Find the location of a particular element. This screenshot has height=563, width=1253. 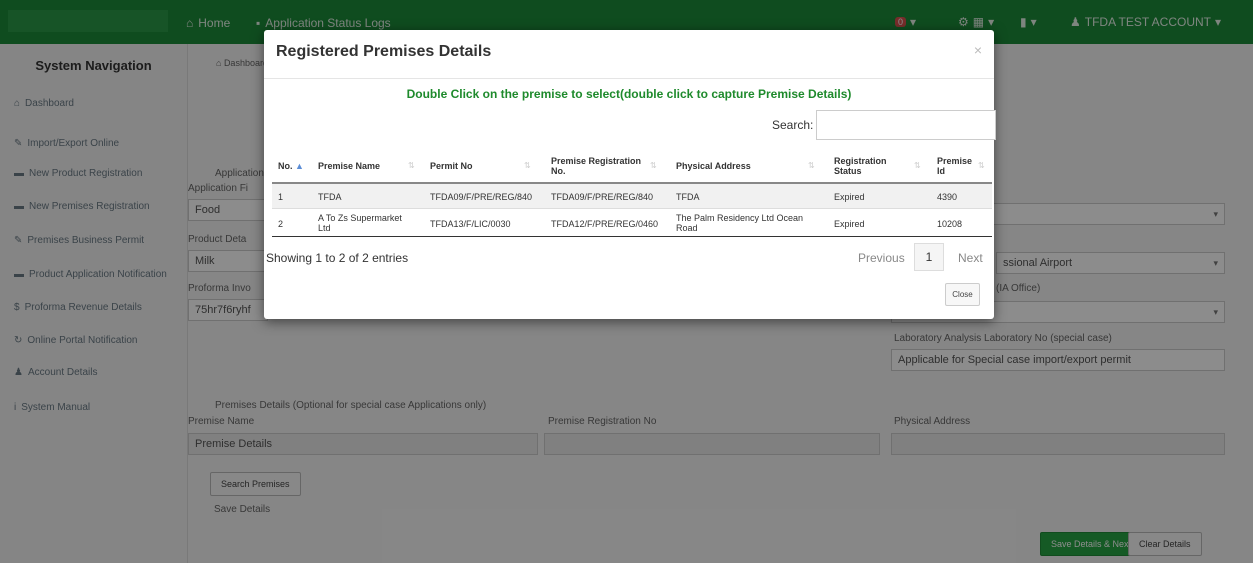

column-label: Premise is located at coordinates (955, 161).